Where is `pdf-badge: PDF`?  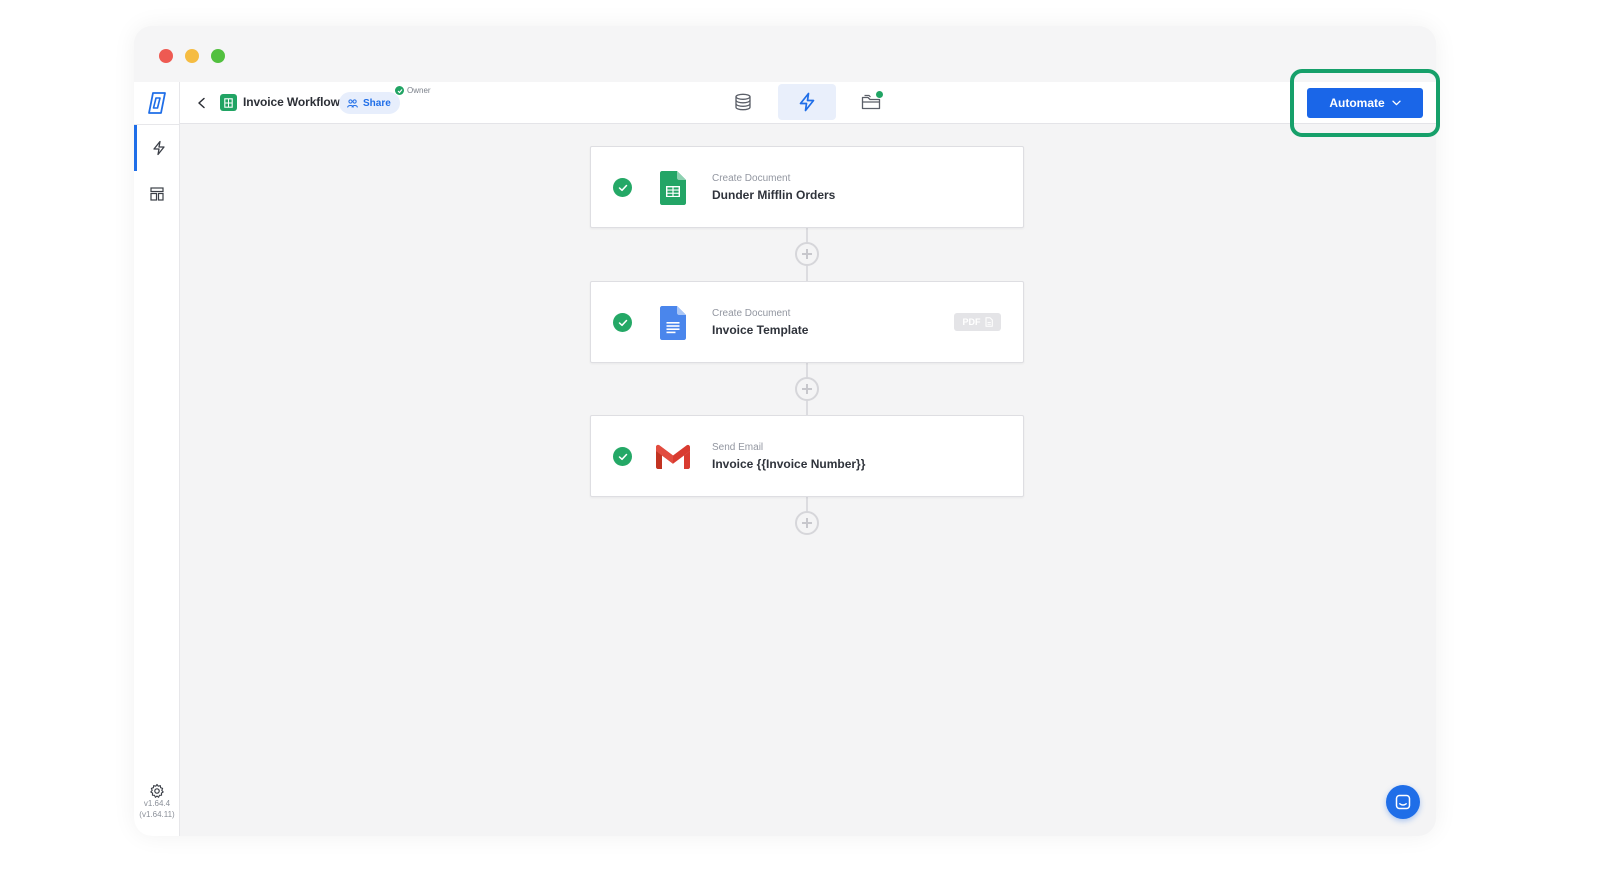
pdf-badge: PDF is located at coordinates (977, 322).